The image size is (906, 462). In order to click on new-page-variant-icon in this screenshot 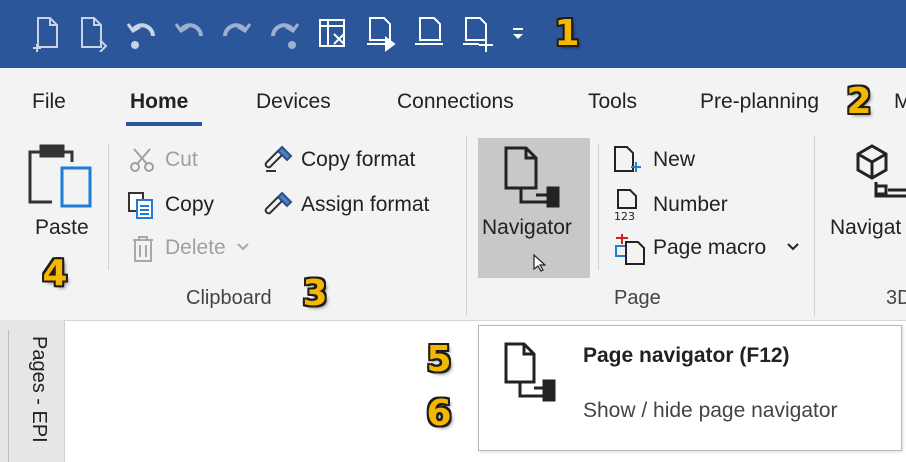, I will do `click(93, 32)`.